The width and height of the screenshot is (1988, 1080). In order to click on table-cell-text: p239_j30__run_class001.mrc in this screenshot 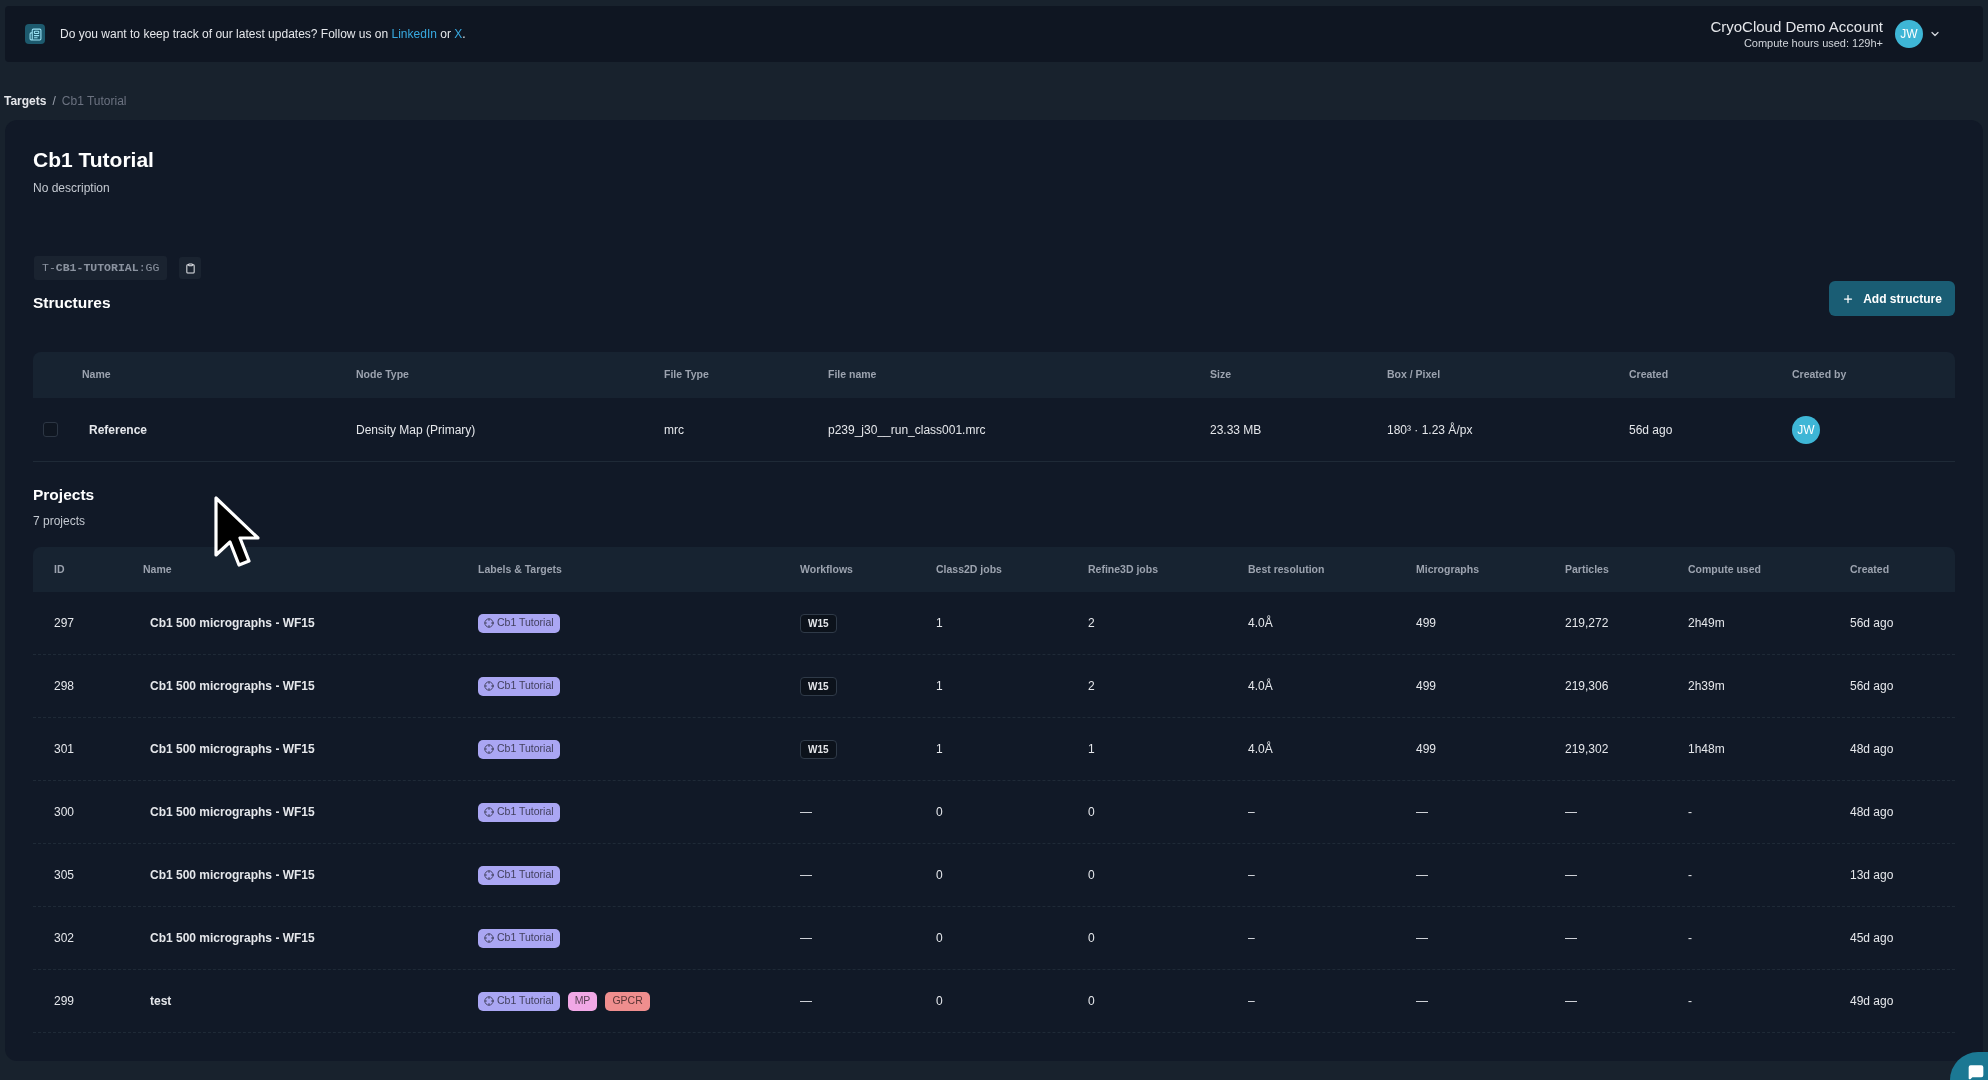, I will do `click(907, 430)`.